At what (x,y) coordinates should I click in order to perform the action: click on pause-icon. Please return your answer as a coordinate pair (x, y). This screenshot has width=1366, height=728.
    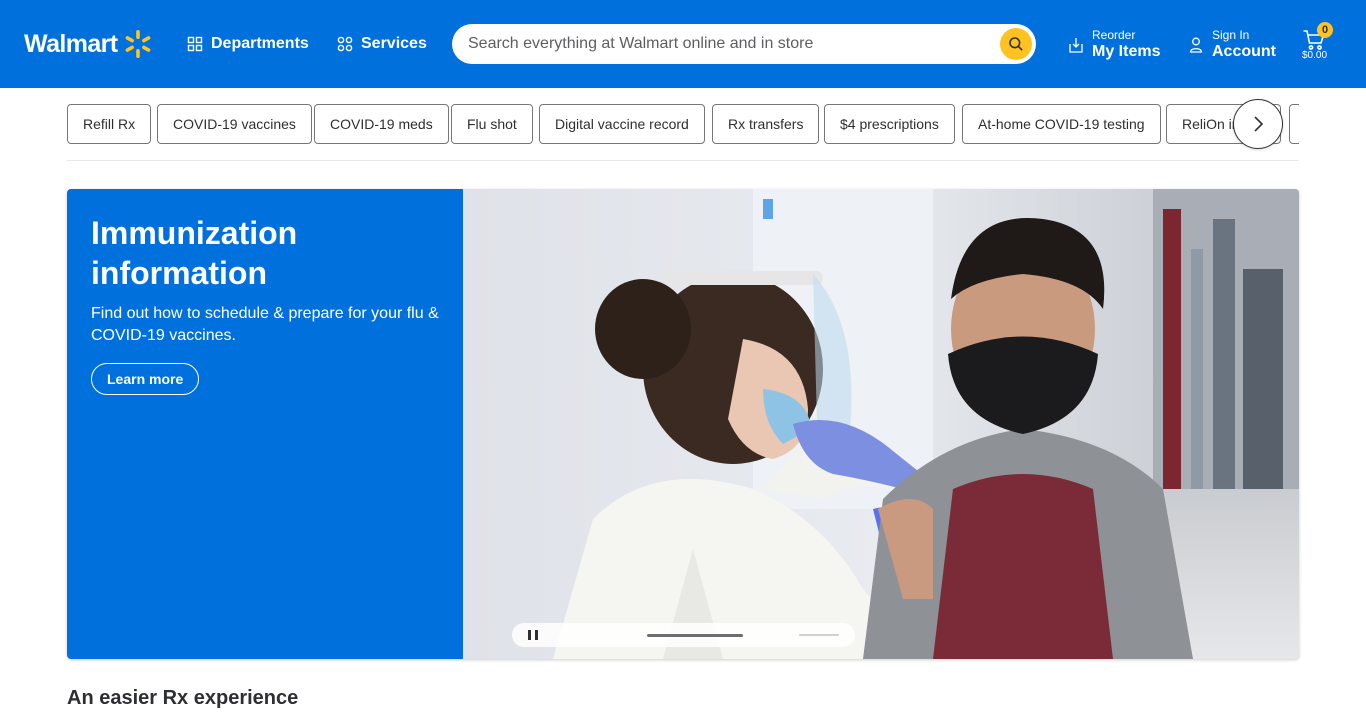
    Looking at the image, I should click on (533, 635).